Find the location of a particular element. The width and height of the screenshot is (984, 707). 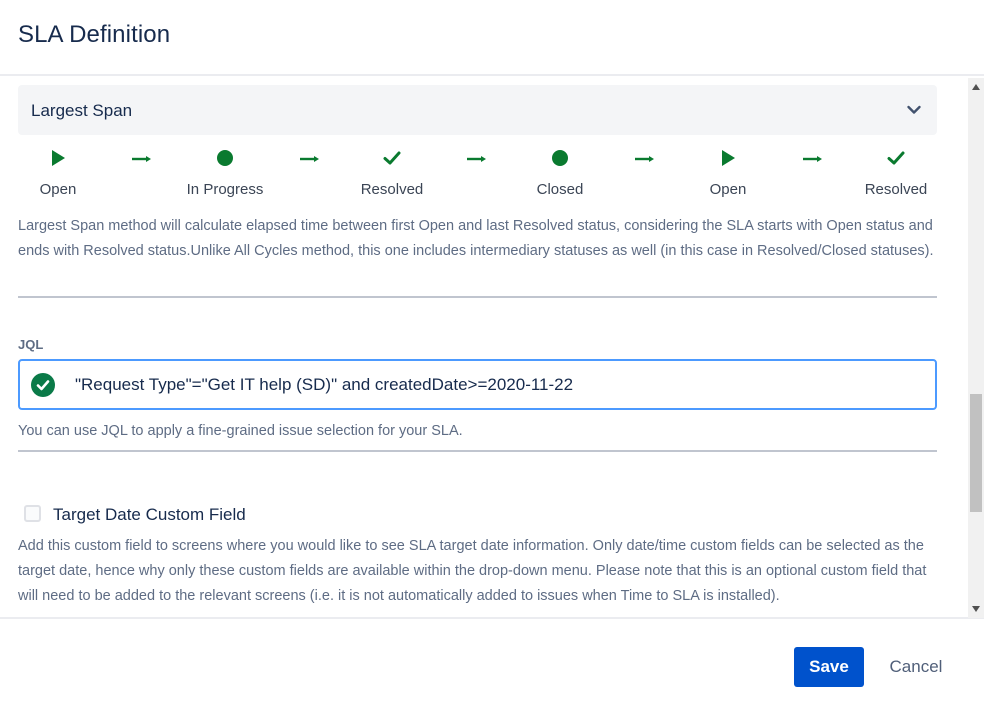

scroll-up-icon is located at coordinates (976, 87).